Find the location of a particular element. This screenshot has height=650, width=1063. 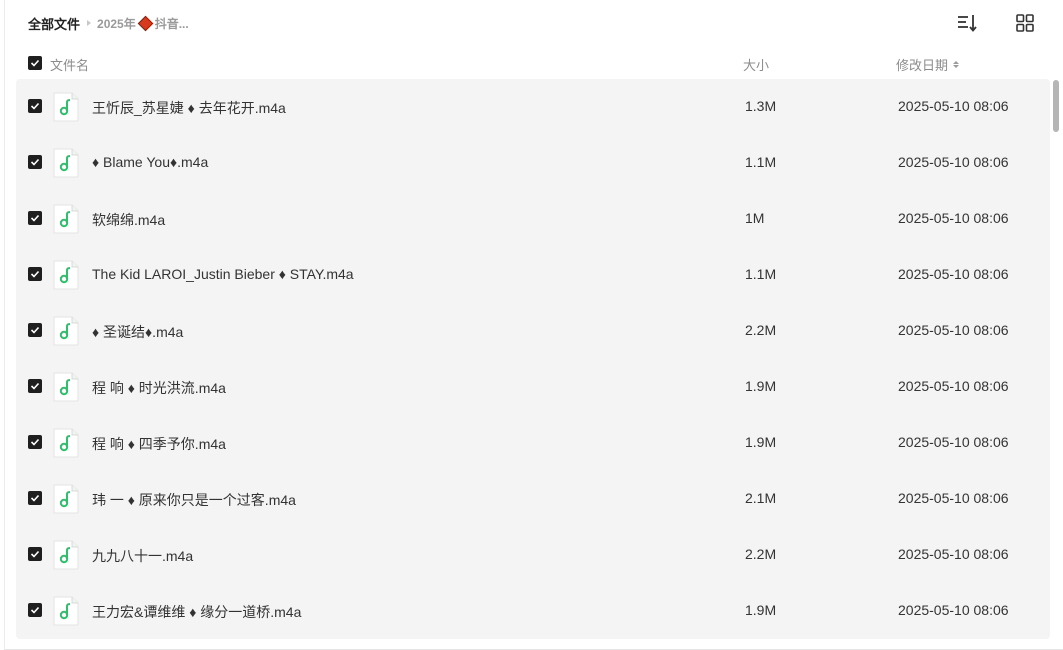

column-date-header: 修改日期 is located at coordinates (928, 64).